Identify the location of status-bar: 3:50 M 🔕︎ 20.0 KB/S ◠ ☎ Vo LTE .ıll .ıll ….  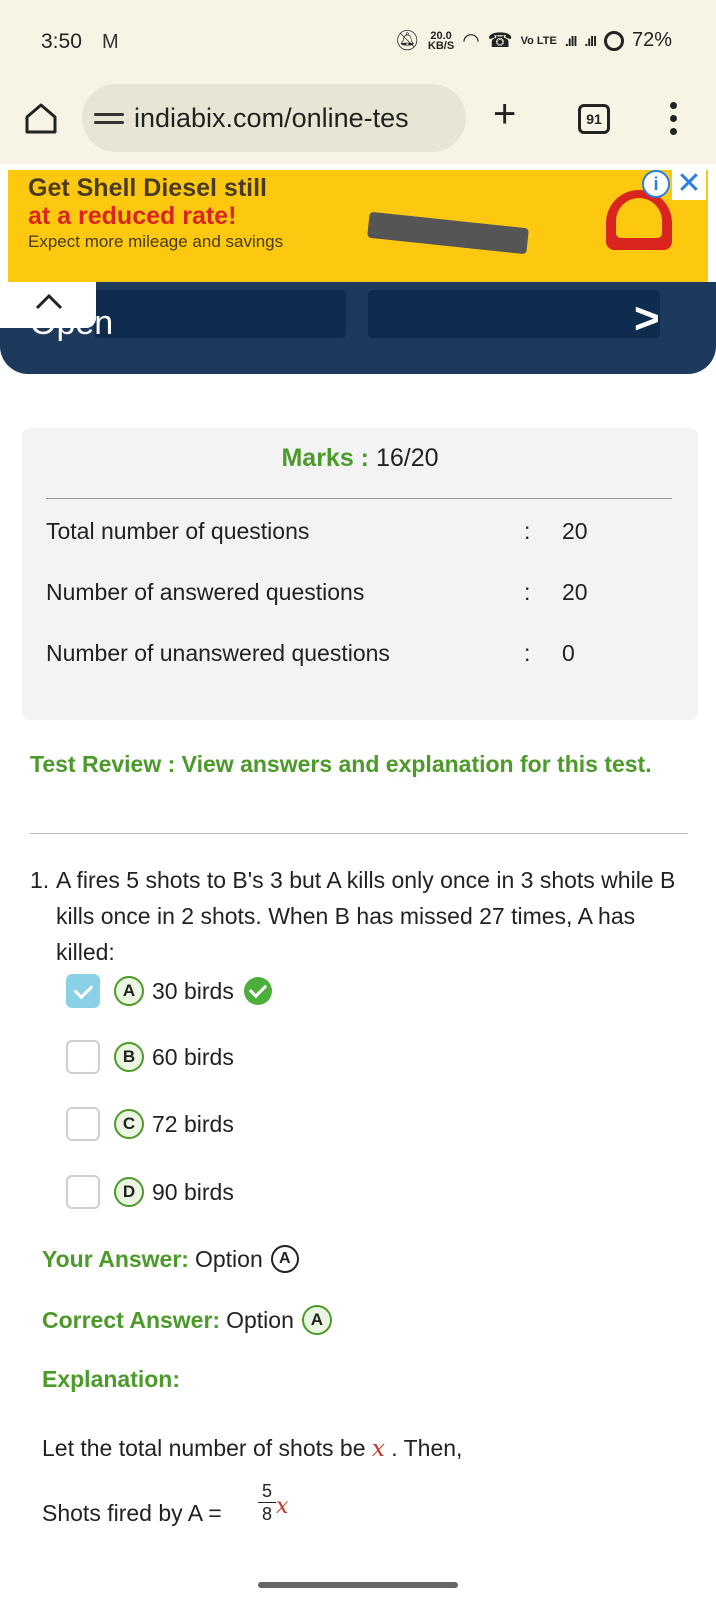
(358, 40).